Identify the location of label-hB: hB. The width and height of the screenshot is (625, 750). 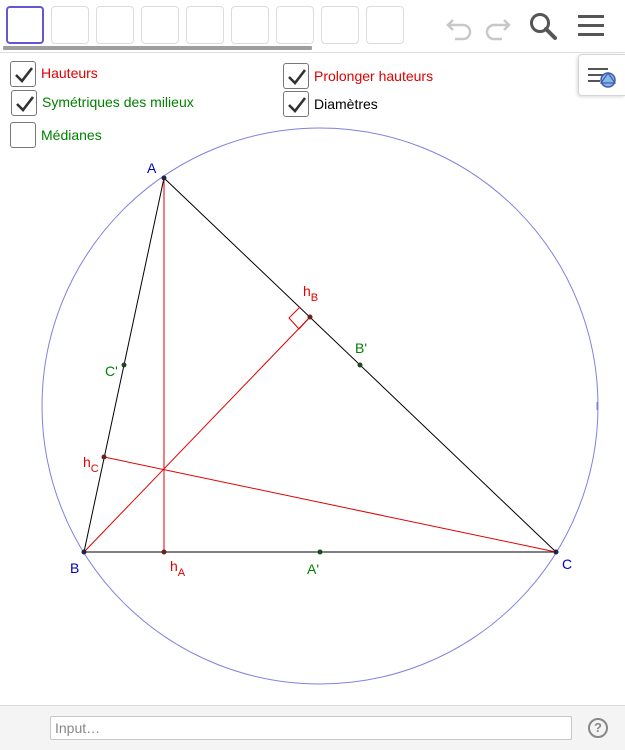
(310, 293).